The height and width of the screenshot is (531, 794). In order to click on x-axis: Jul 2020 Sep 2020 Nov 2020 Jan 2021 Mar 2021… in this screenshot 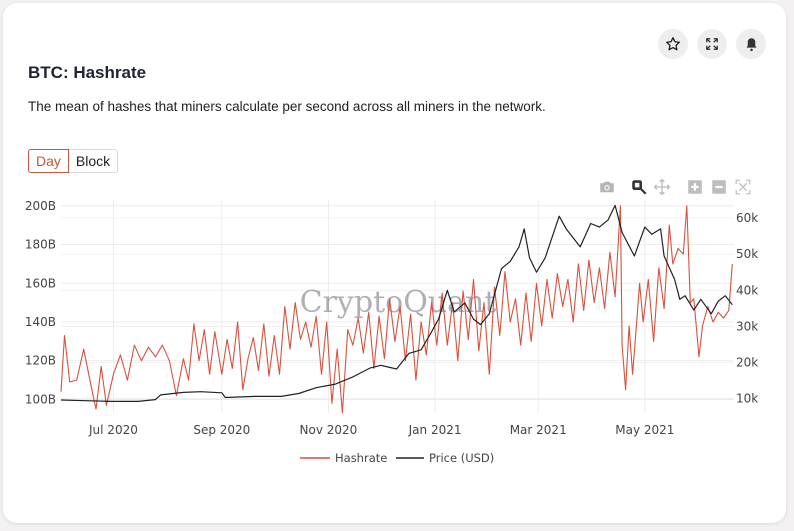, I will do `click(381, 430)`.